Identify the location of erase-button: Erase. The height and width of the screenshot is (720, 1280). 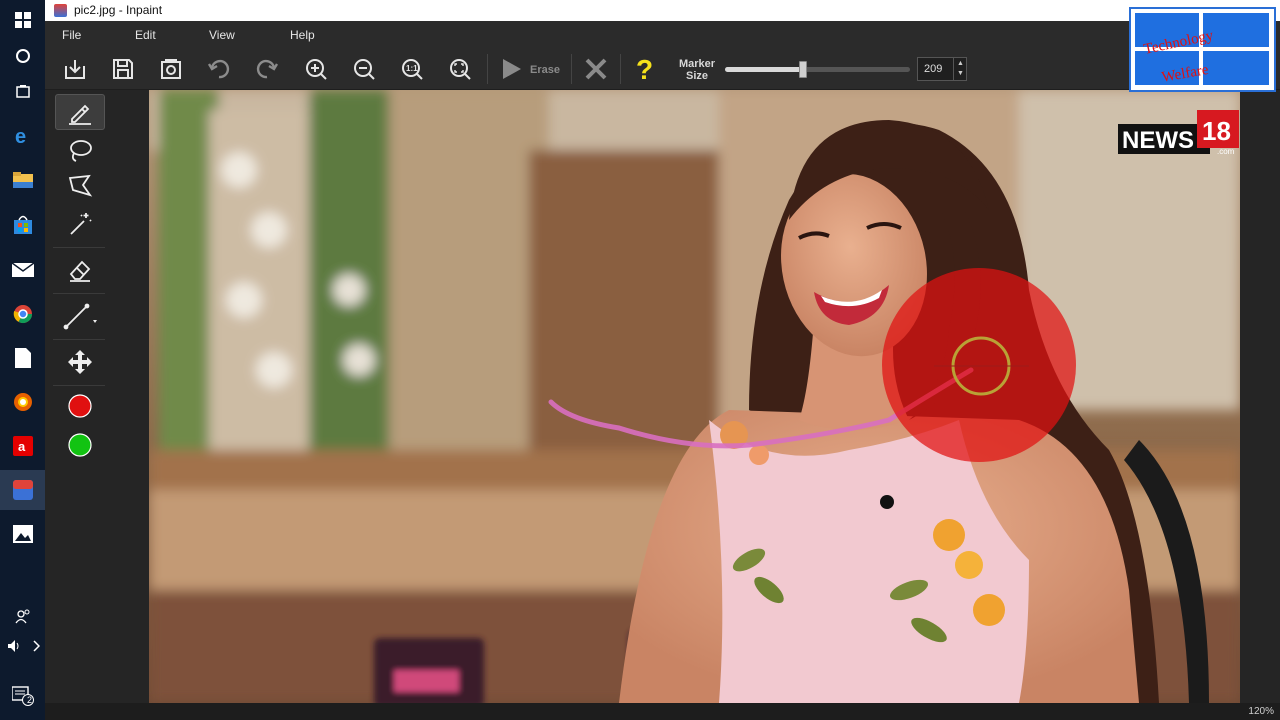
(545, 70).